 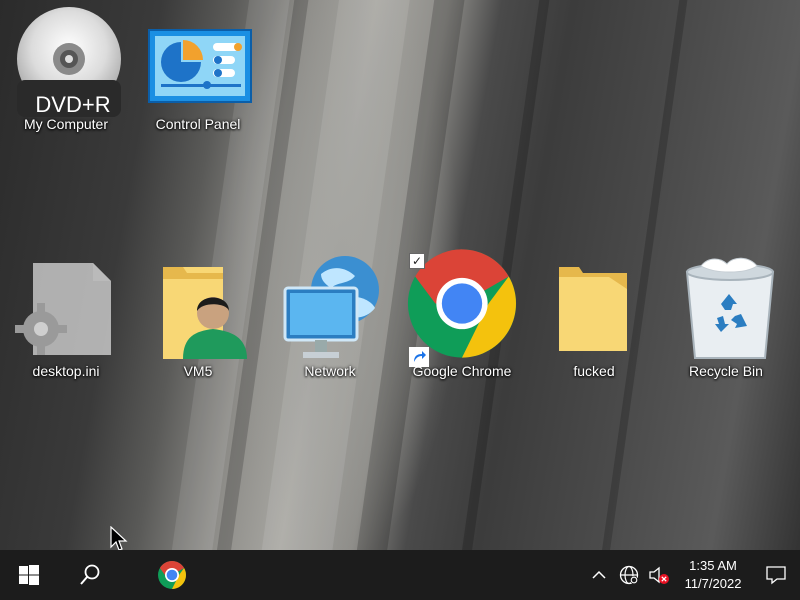 I want to click on desktop-icon-network: Network, so click(x=330, y=317).